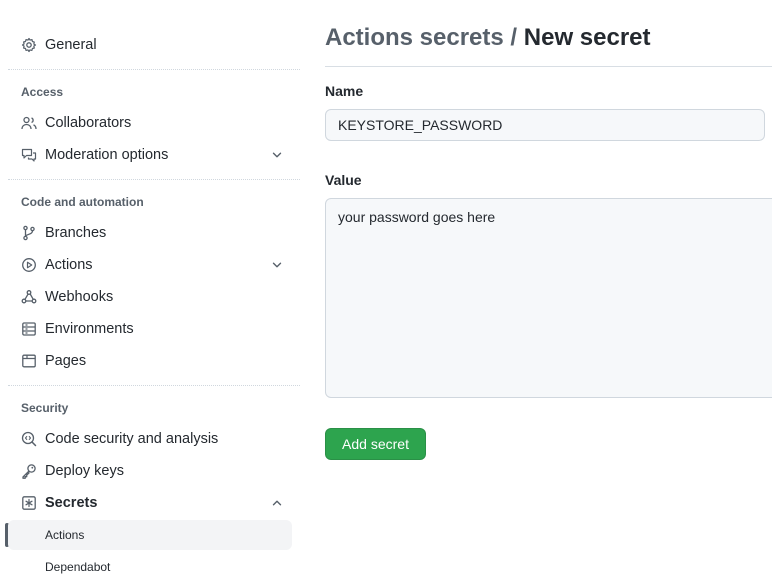  Describe the element at coordinates (29, 329) in the screenshot. I see `server-icon` at that location.